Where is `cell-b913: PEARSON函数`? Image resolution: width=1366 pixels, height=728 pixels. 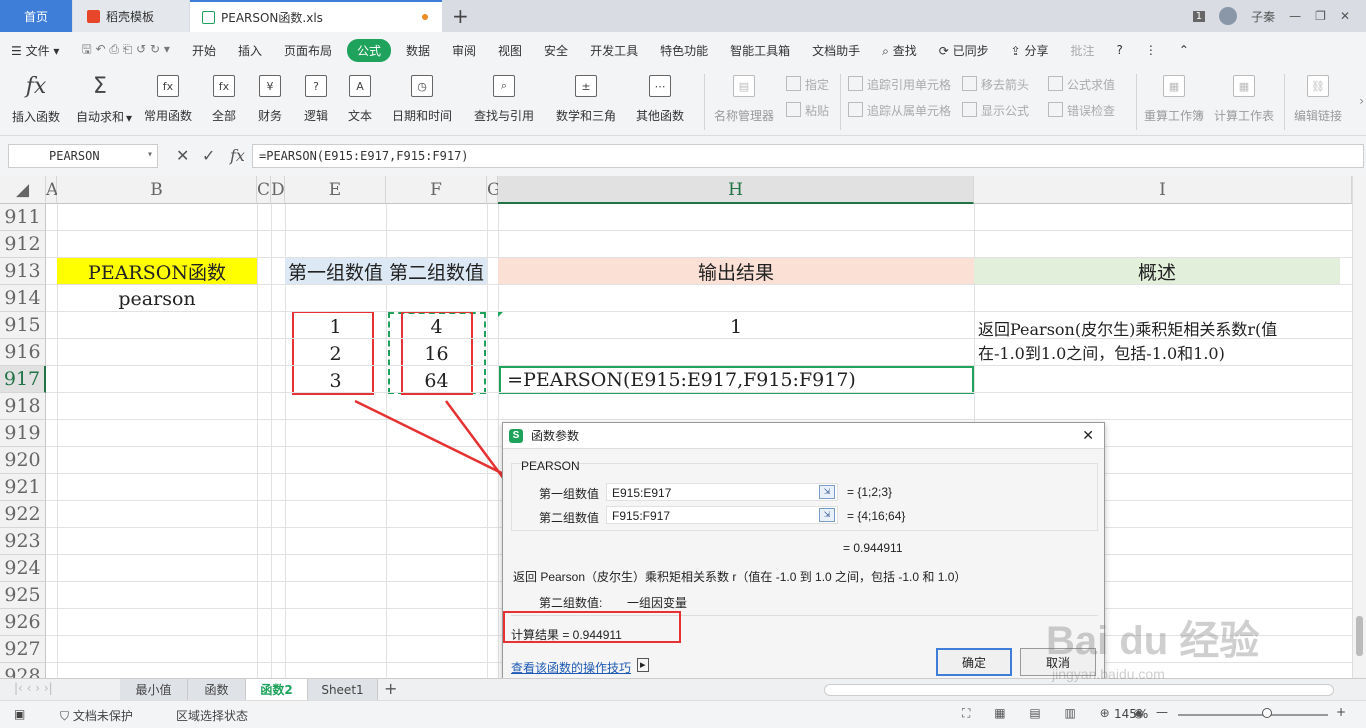 cell-b913: PEARSON函数 is located at coordinates (157, 271).